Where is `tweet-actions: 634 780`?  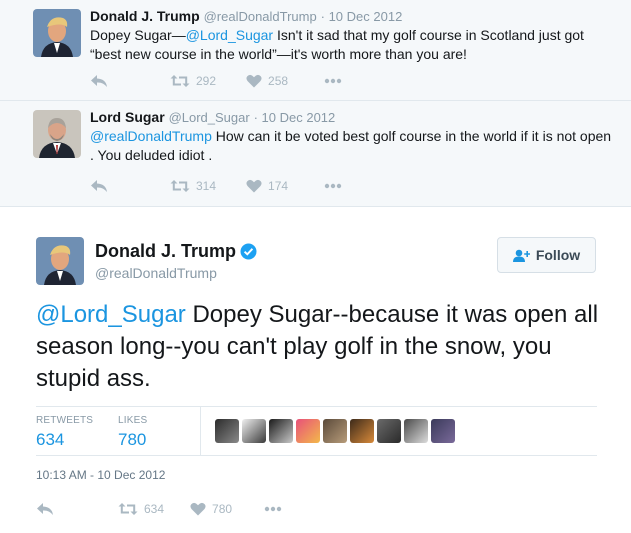
tweet-actions: 634 780 is located at coordinates (159, 509).